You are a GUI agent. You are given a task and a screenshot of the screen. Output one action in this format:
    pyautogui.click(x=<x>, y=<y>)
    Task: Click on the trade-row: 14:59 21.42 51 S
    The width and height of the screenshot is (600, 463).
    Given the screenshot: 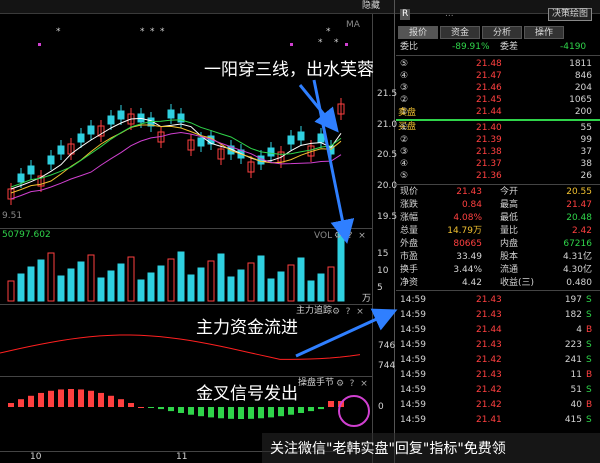 What is the action you would take?
    pyautogui.click(x=496, y=390)
    